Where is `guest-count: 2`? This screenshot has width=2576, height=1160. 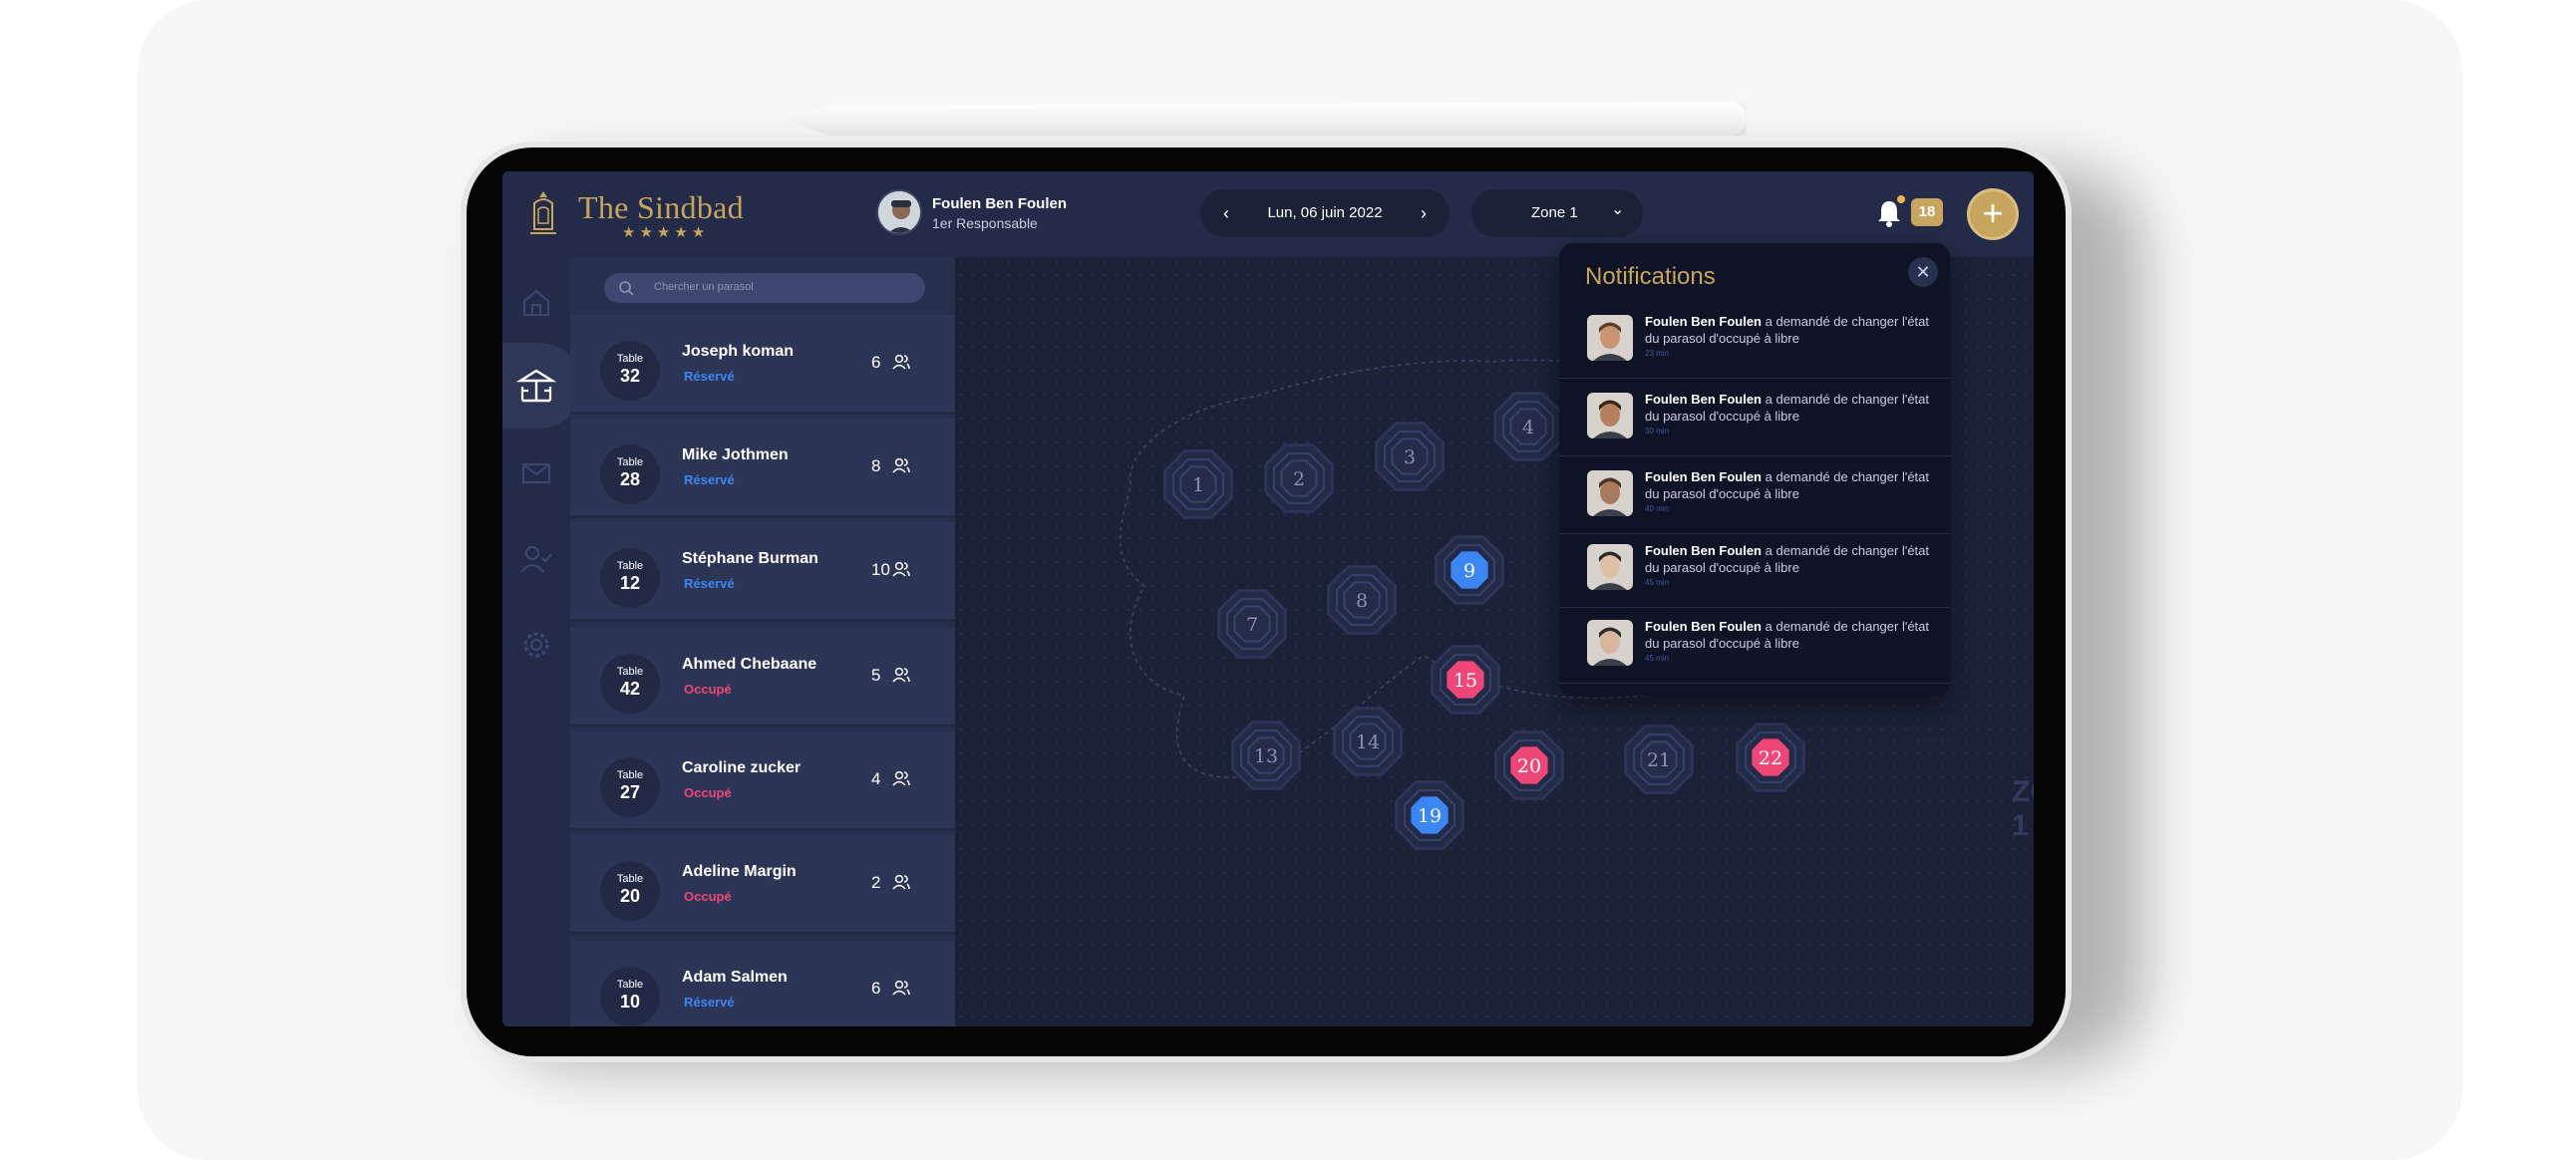 guest-count: 2 is located at coordinates (876, 882).